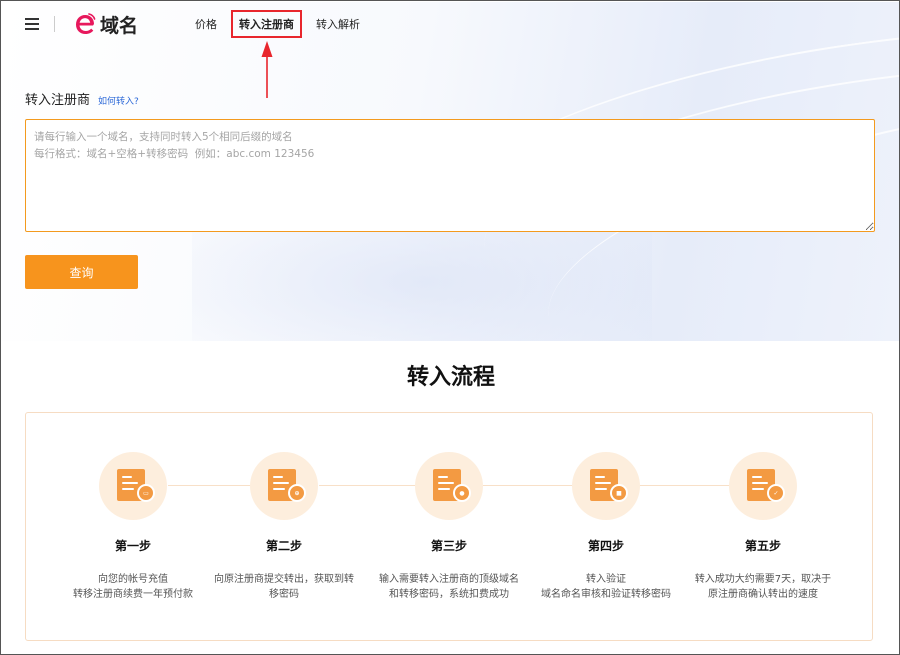  What do you see at coordinates (606, 527) in the screenshot?
I see `process-step-4: ■ 第四步 转入验证 域名命名审核和验证转移密码` at bounding box center [606, 527].